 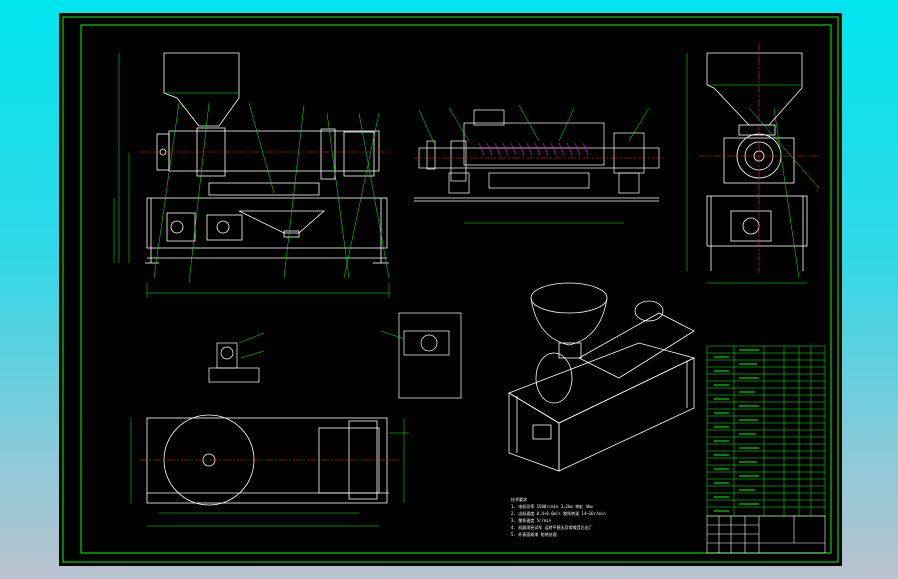 What do you see at coordinates (552, 506) in the screenshot?
I see `note-line: 1. 电机功率 1500r/min 3.2kw 单缸 4kw` at bounding box center [552, 506].